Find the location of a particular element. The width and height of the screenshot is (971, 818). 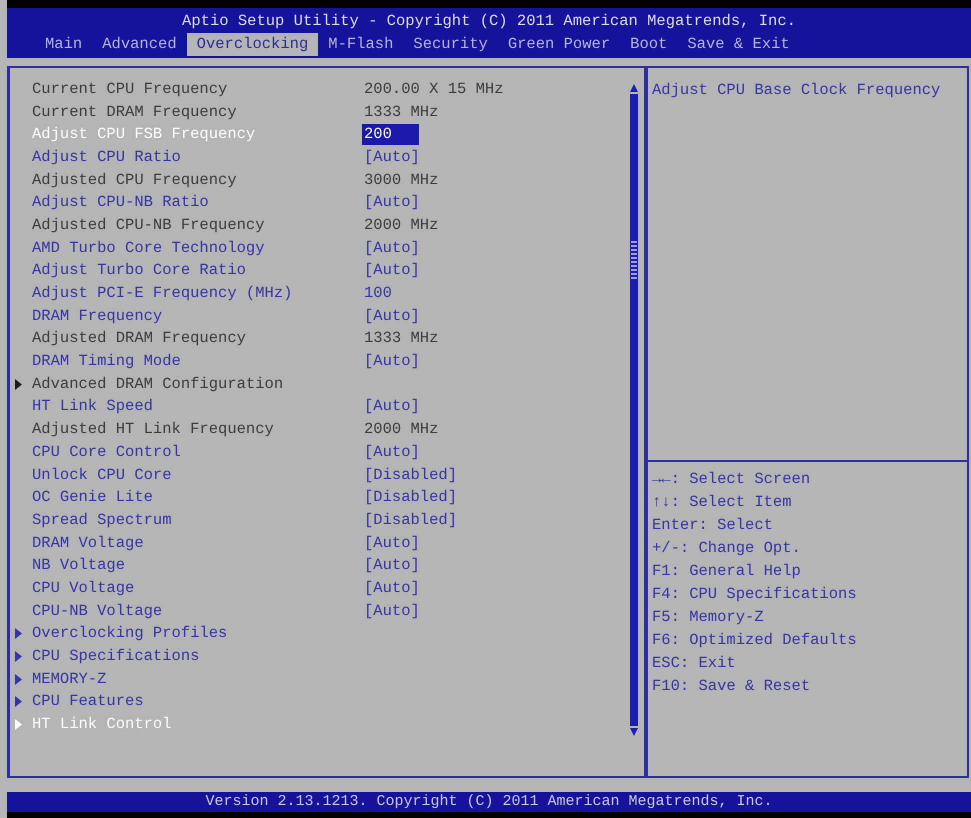

scroll-down-icon is located at coordinates (634, 732).